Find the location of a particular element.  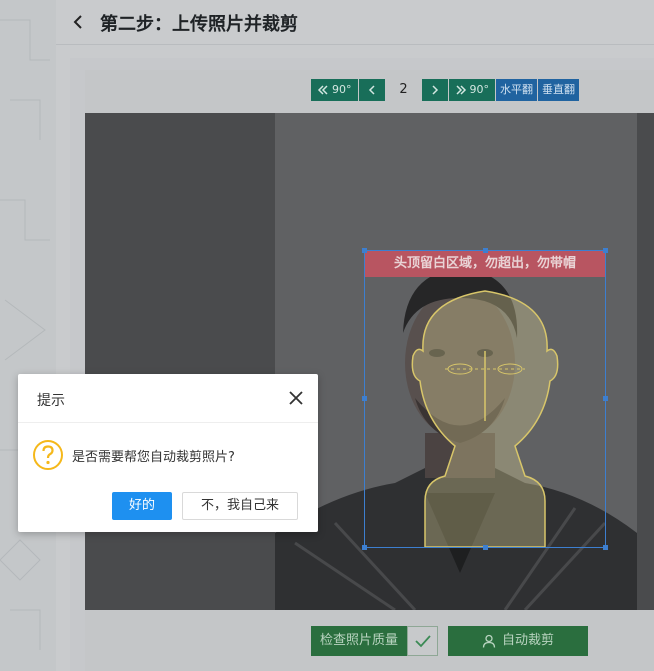

chevron-right-icon is located at coordinates (434, 90).